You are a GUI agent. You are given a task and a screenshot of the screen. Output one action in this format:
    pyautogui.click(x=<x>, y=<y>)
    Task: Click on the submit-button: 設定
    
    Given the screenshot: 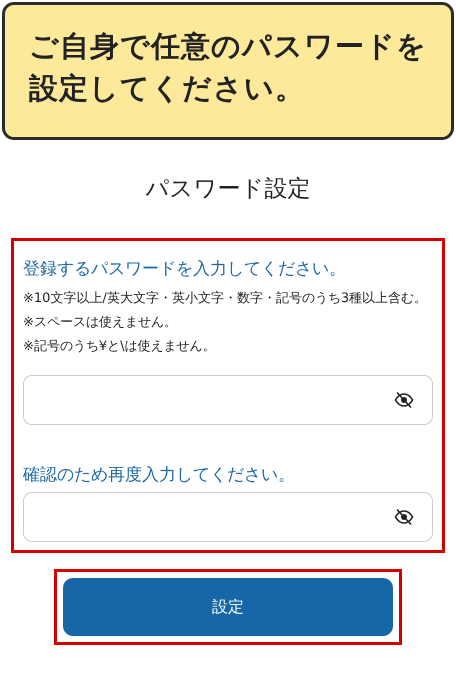 What is the action you would take?
    pyautogui.click(x=228, y=607)
    